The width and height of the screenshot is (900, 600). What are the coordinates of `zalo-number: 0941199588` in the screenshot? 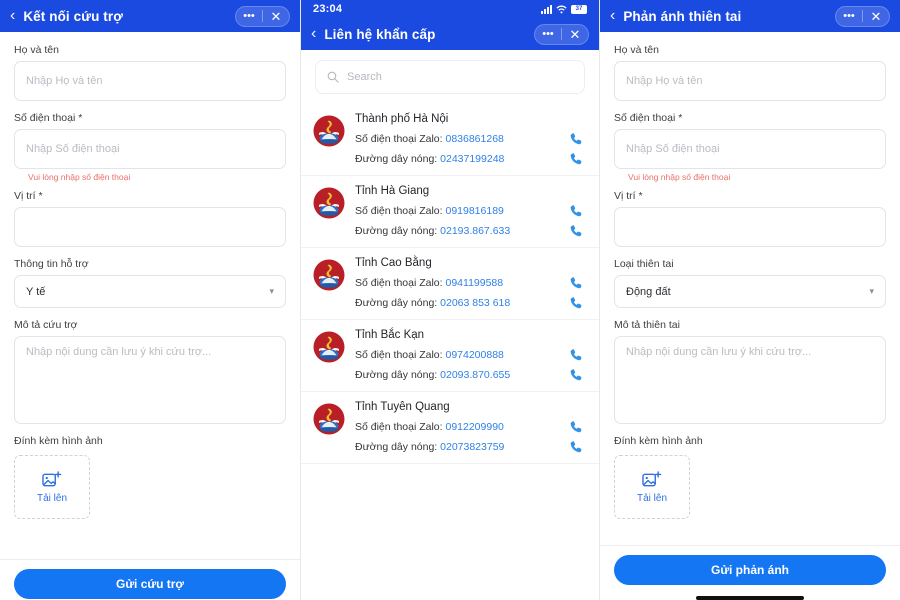 It's located at (474, 283).